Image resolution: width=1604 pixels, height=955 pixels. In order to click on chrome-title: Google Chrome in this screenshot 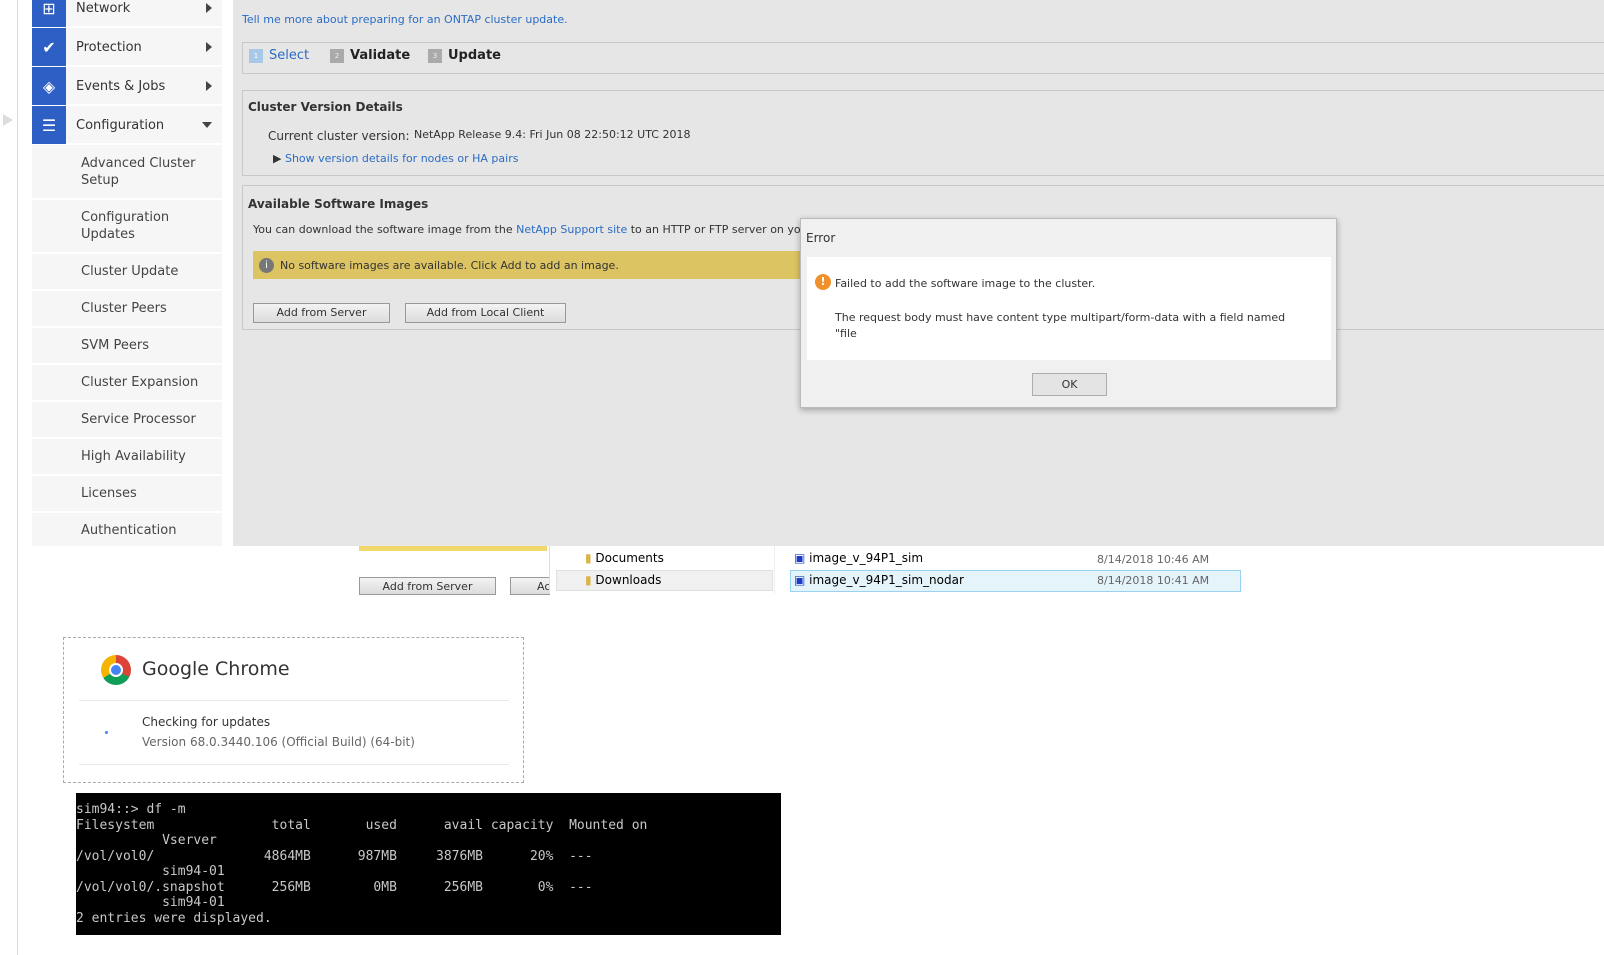, I will do `click(216, 669)`.